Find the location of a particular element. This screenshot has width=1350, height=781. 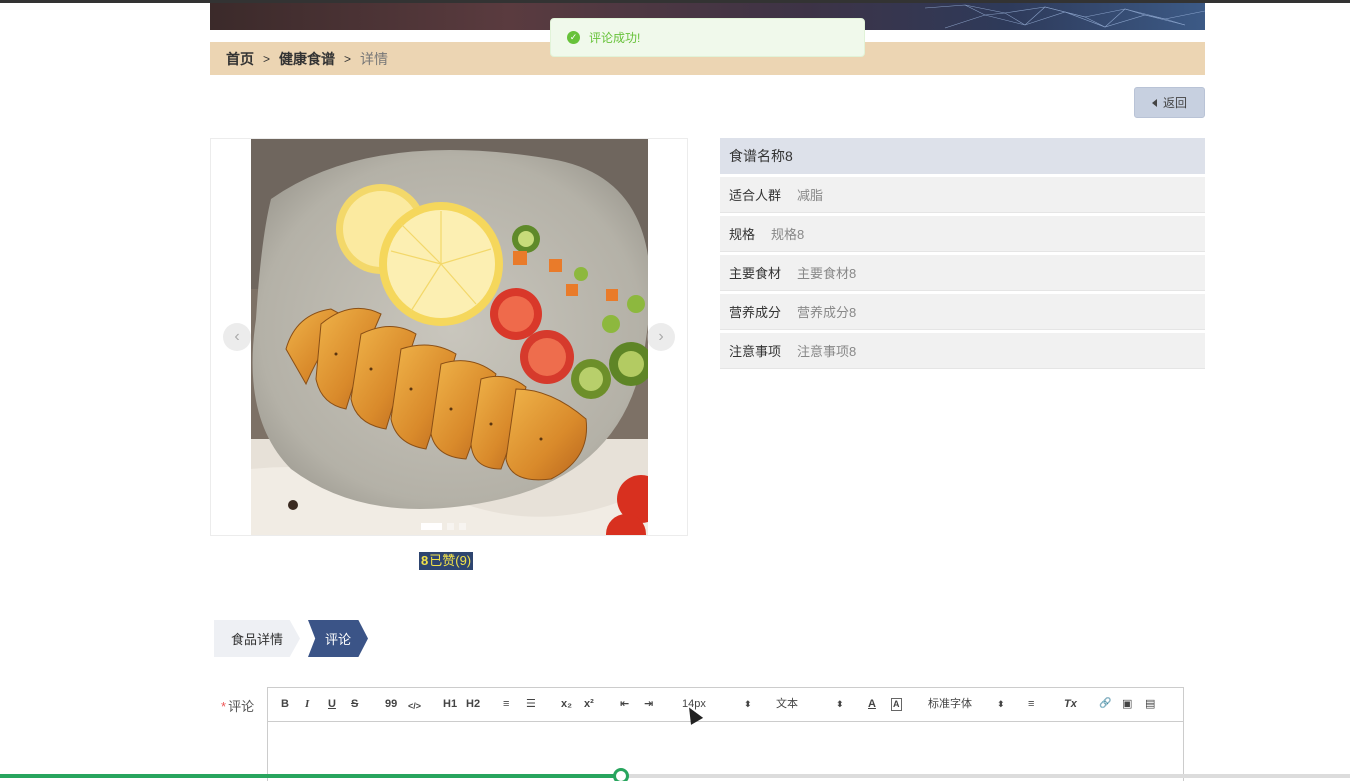

like-button: 8 已赞(9) is located at coordinates (446, 561).